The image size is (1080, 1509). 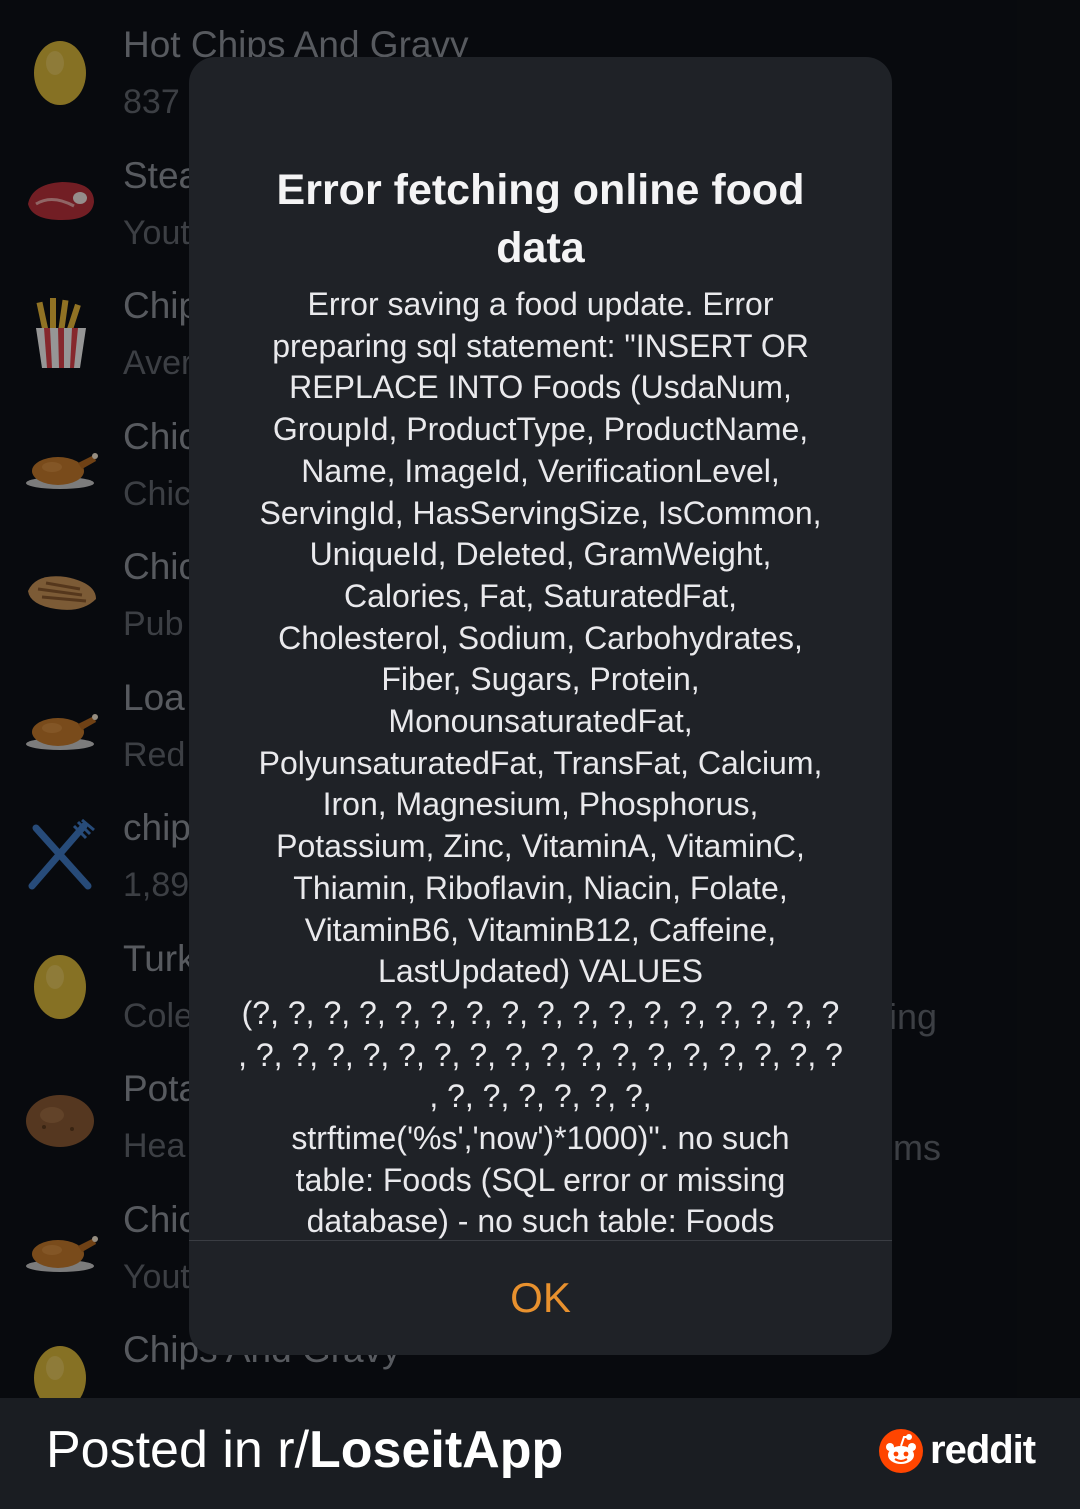 I want to click on ok-button: OK, so click(x=540, y=1298).